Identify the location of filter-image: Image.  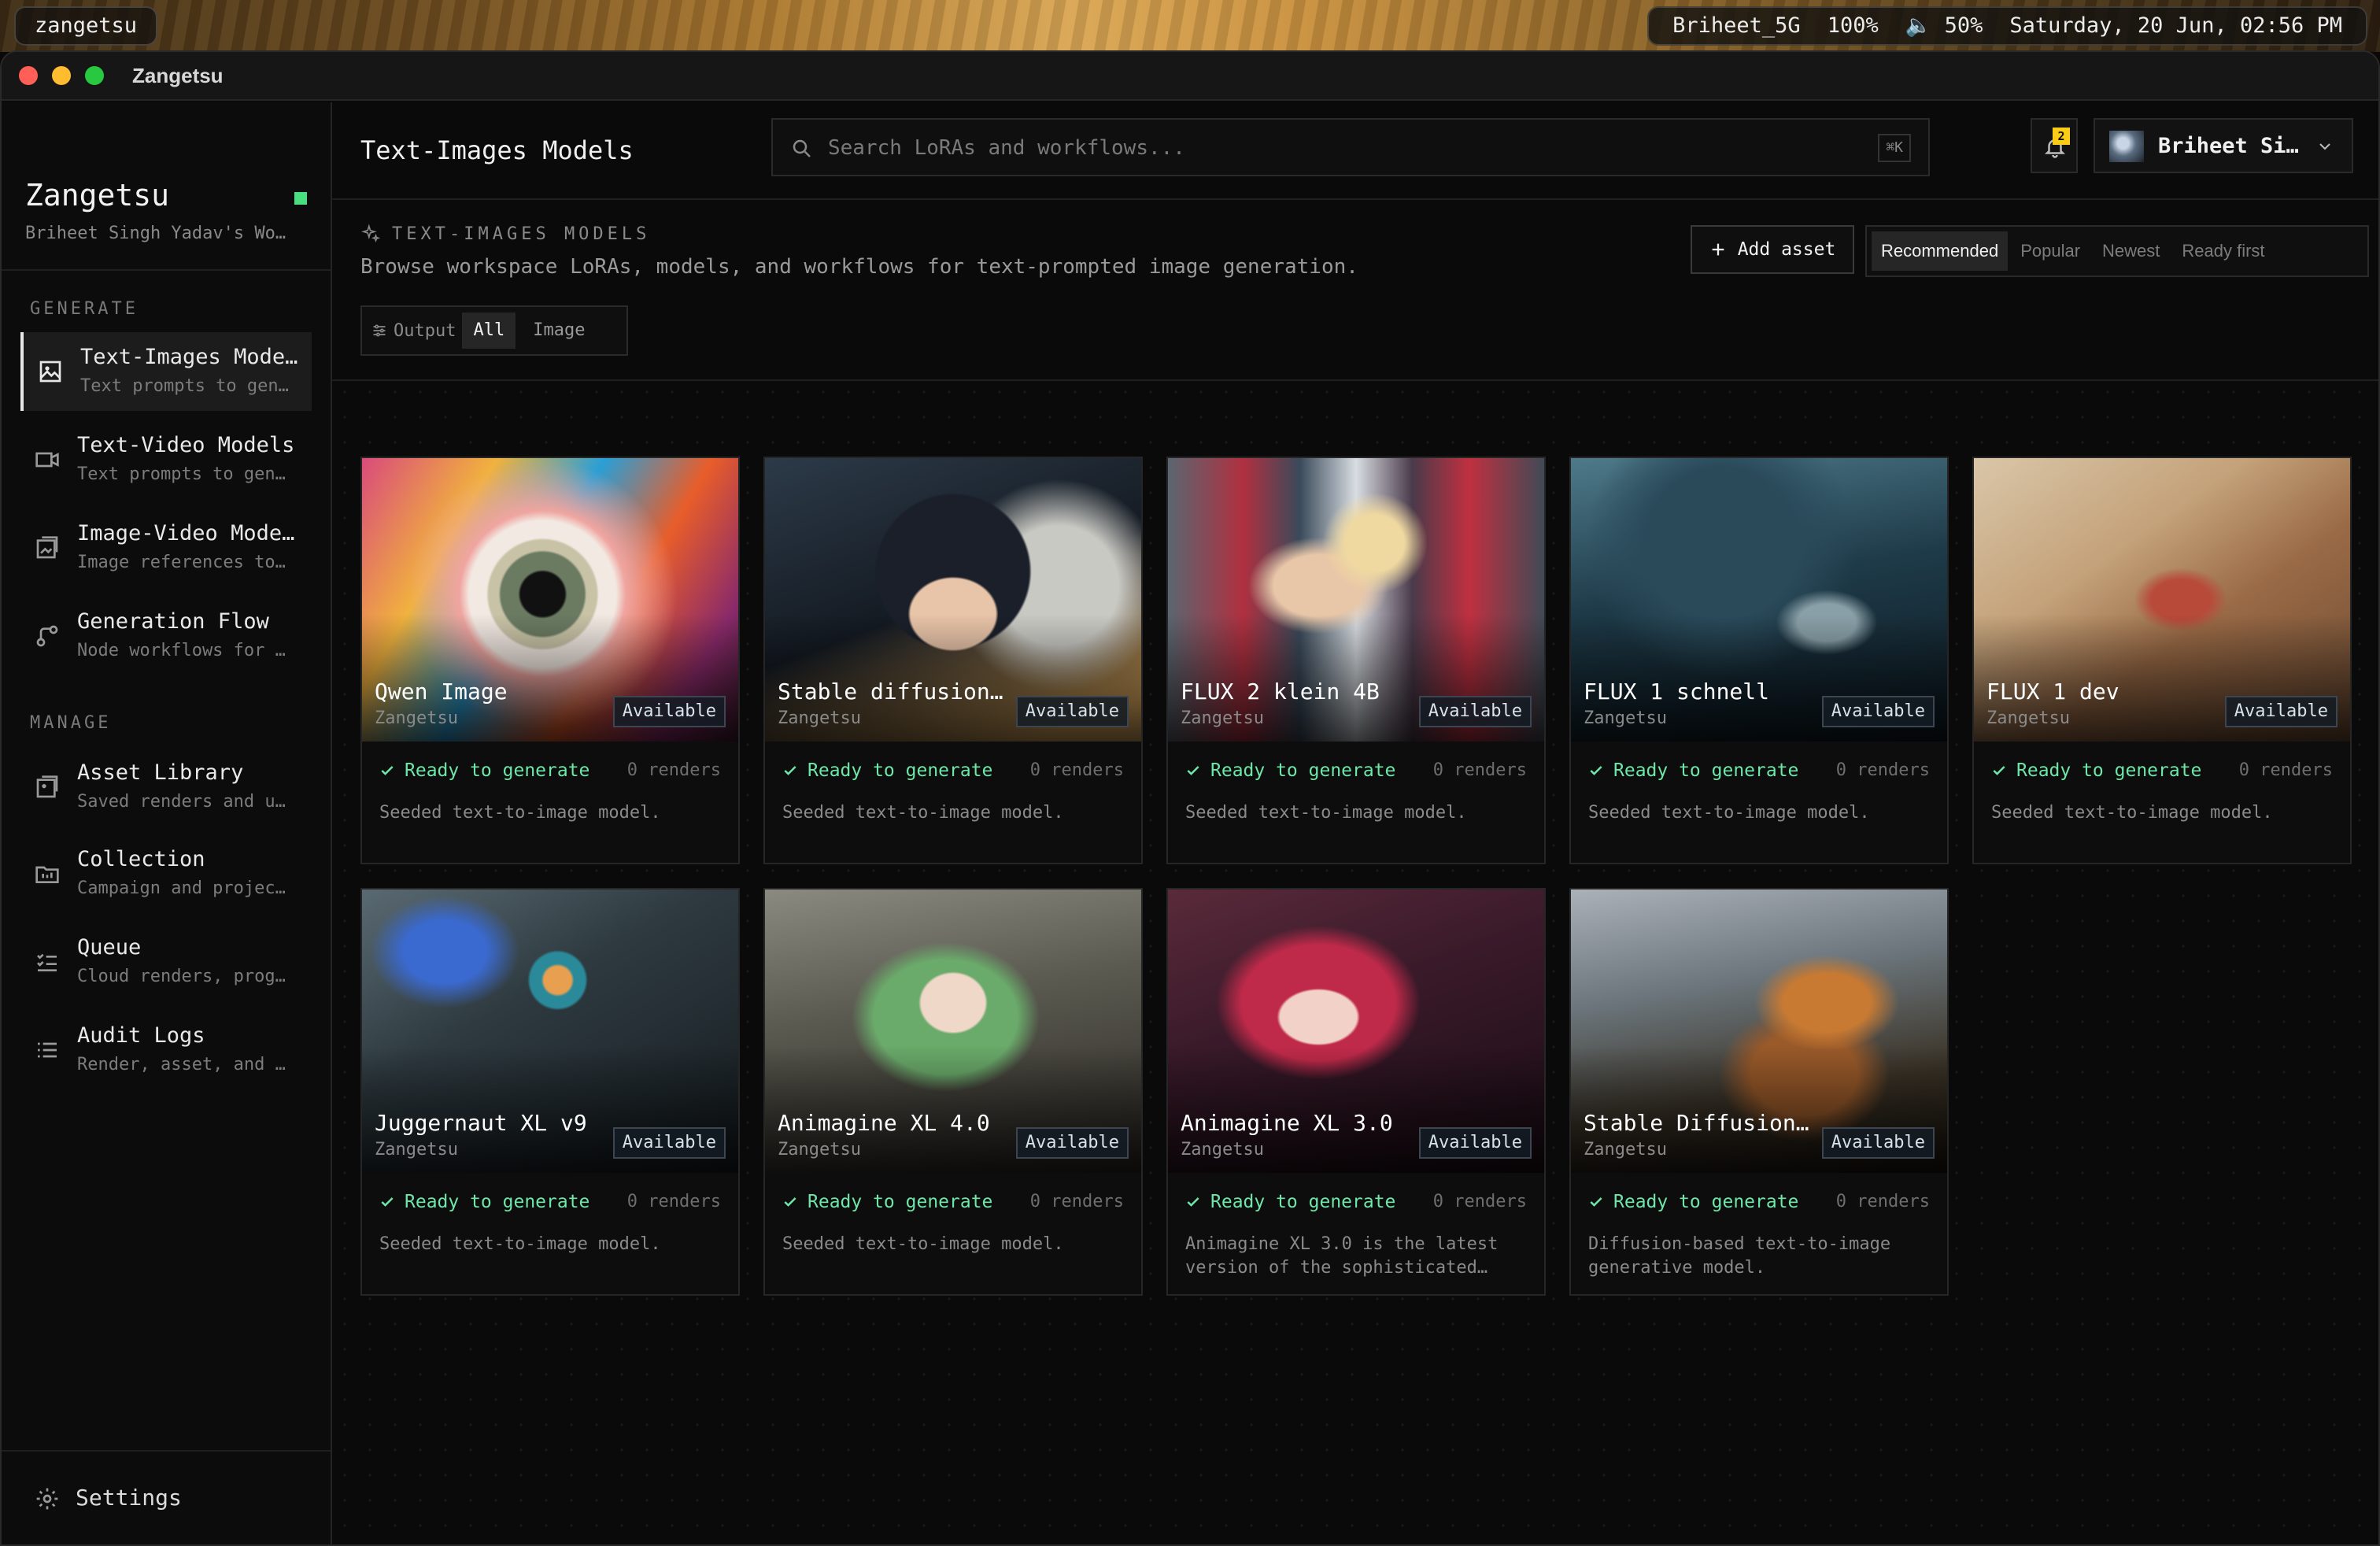
(559, 331).